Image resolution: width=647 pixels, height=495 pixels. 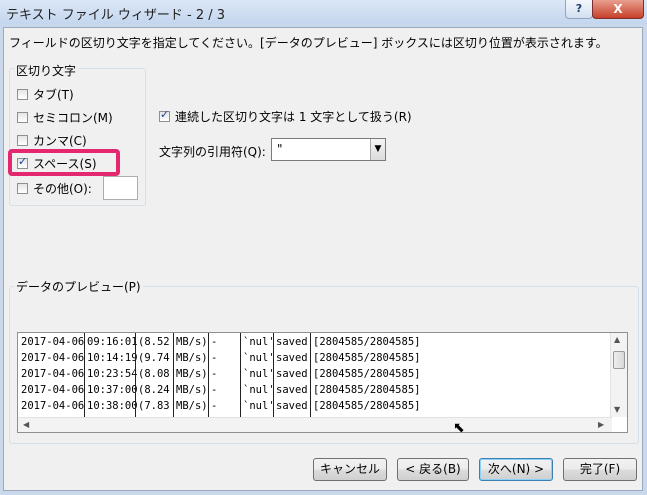 What do you see at coordinates (78, 286) in the screenshot?
I see `preview-title: データのプレビュー(P)` at bounding box center [78, 286].